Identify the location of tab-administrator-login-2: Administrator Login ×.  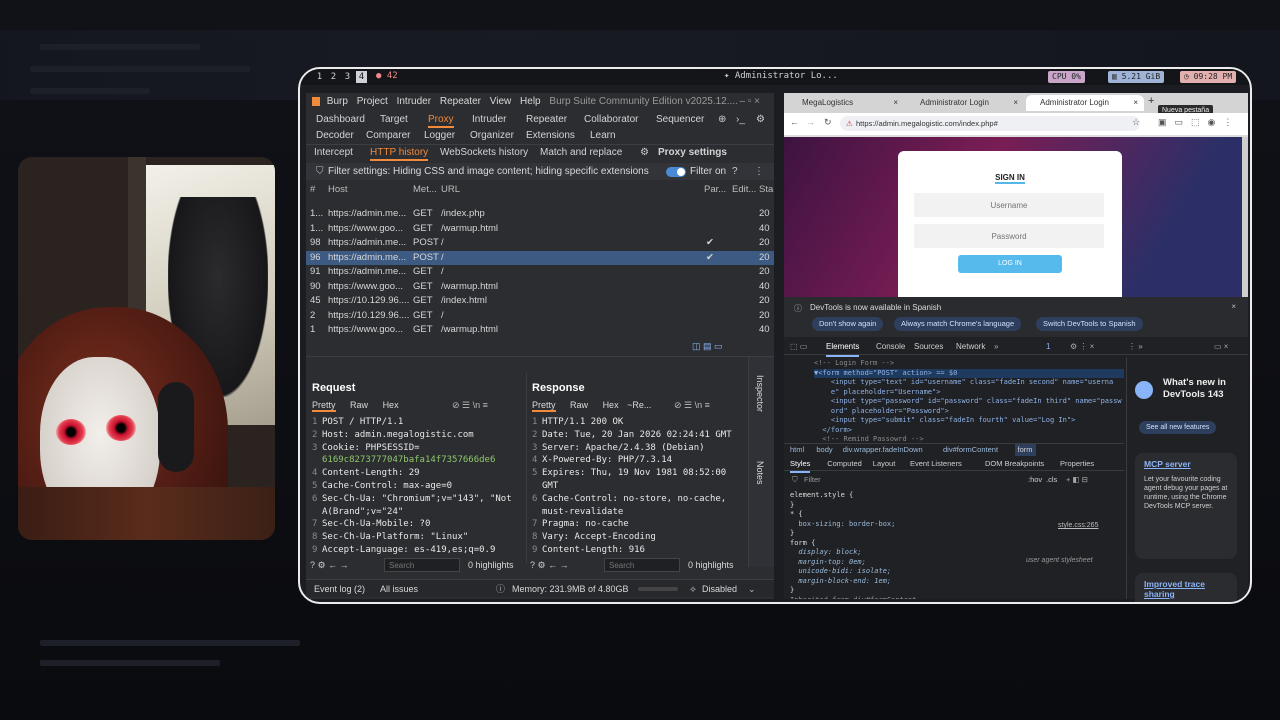
(1085, 103).